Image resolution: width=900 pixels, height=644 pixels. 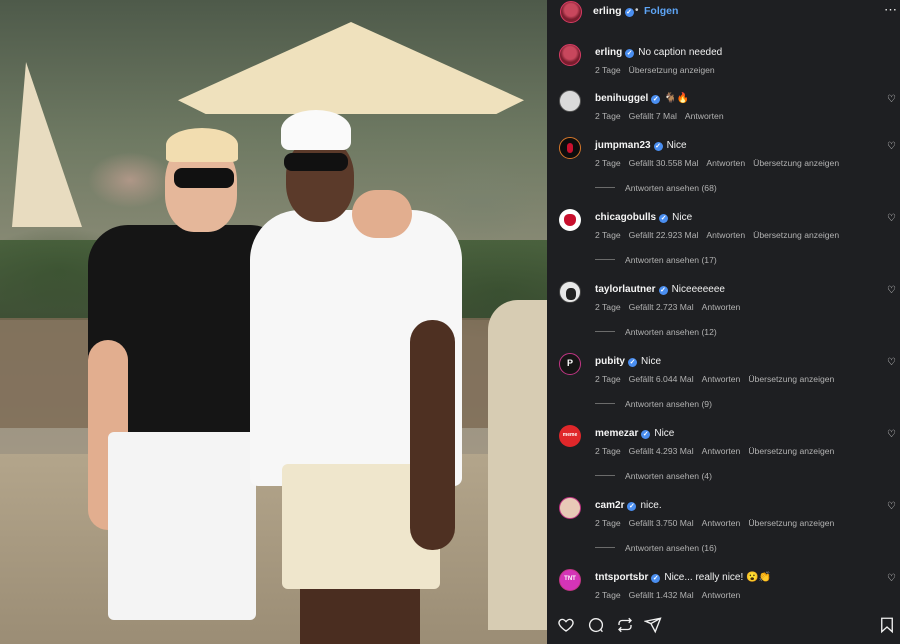 I want to click on comment-meta: 2 Tage Gefällt 2.723 Mal Antworten, so click(x=671, y=307).